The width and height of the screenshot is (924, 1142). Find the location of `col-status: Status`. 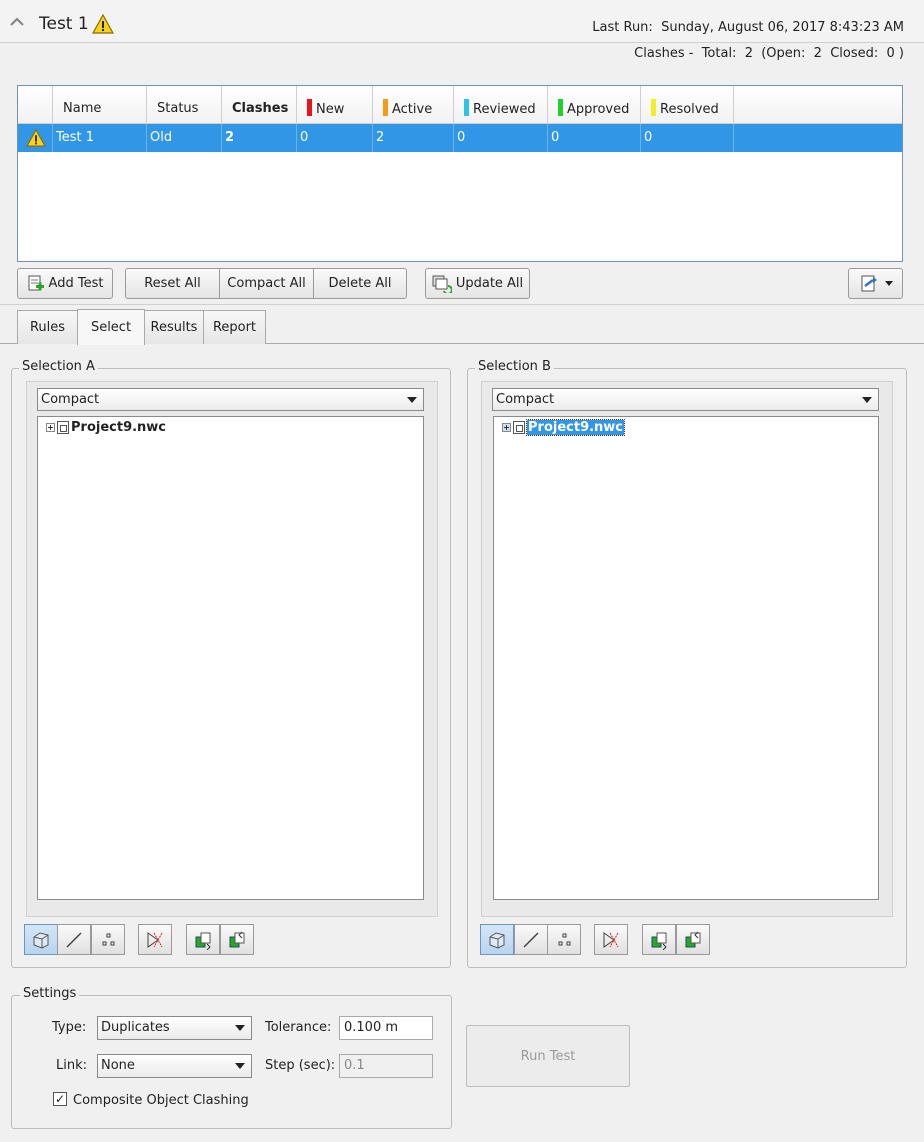

col-status: Status is located at coordinates (184, 105).